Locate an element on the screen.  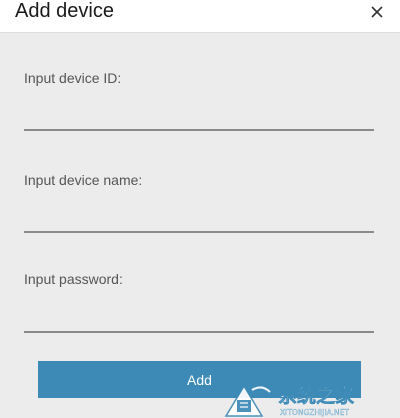
close-button is located at coordinates (377, 12).